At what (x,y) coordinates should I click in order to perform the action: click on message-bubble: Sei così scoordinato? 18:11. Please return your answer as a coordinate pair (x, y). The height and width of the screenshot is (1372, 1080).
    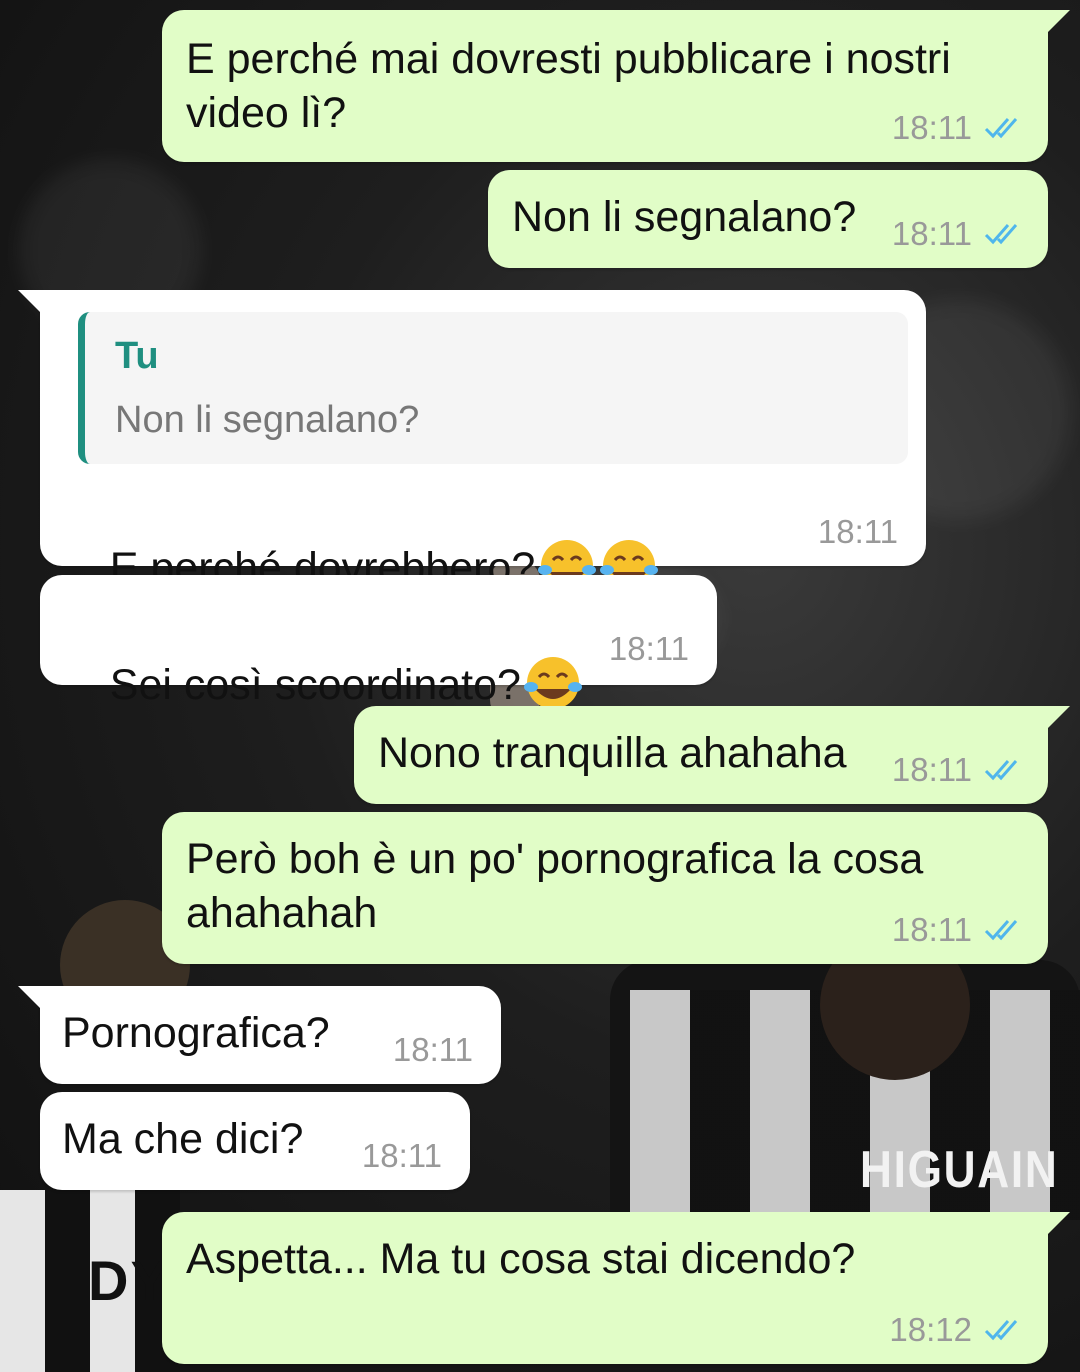
    Looking at the image, I should click on (378, 642).